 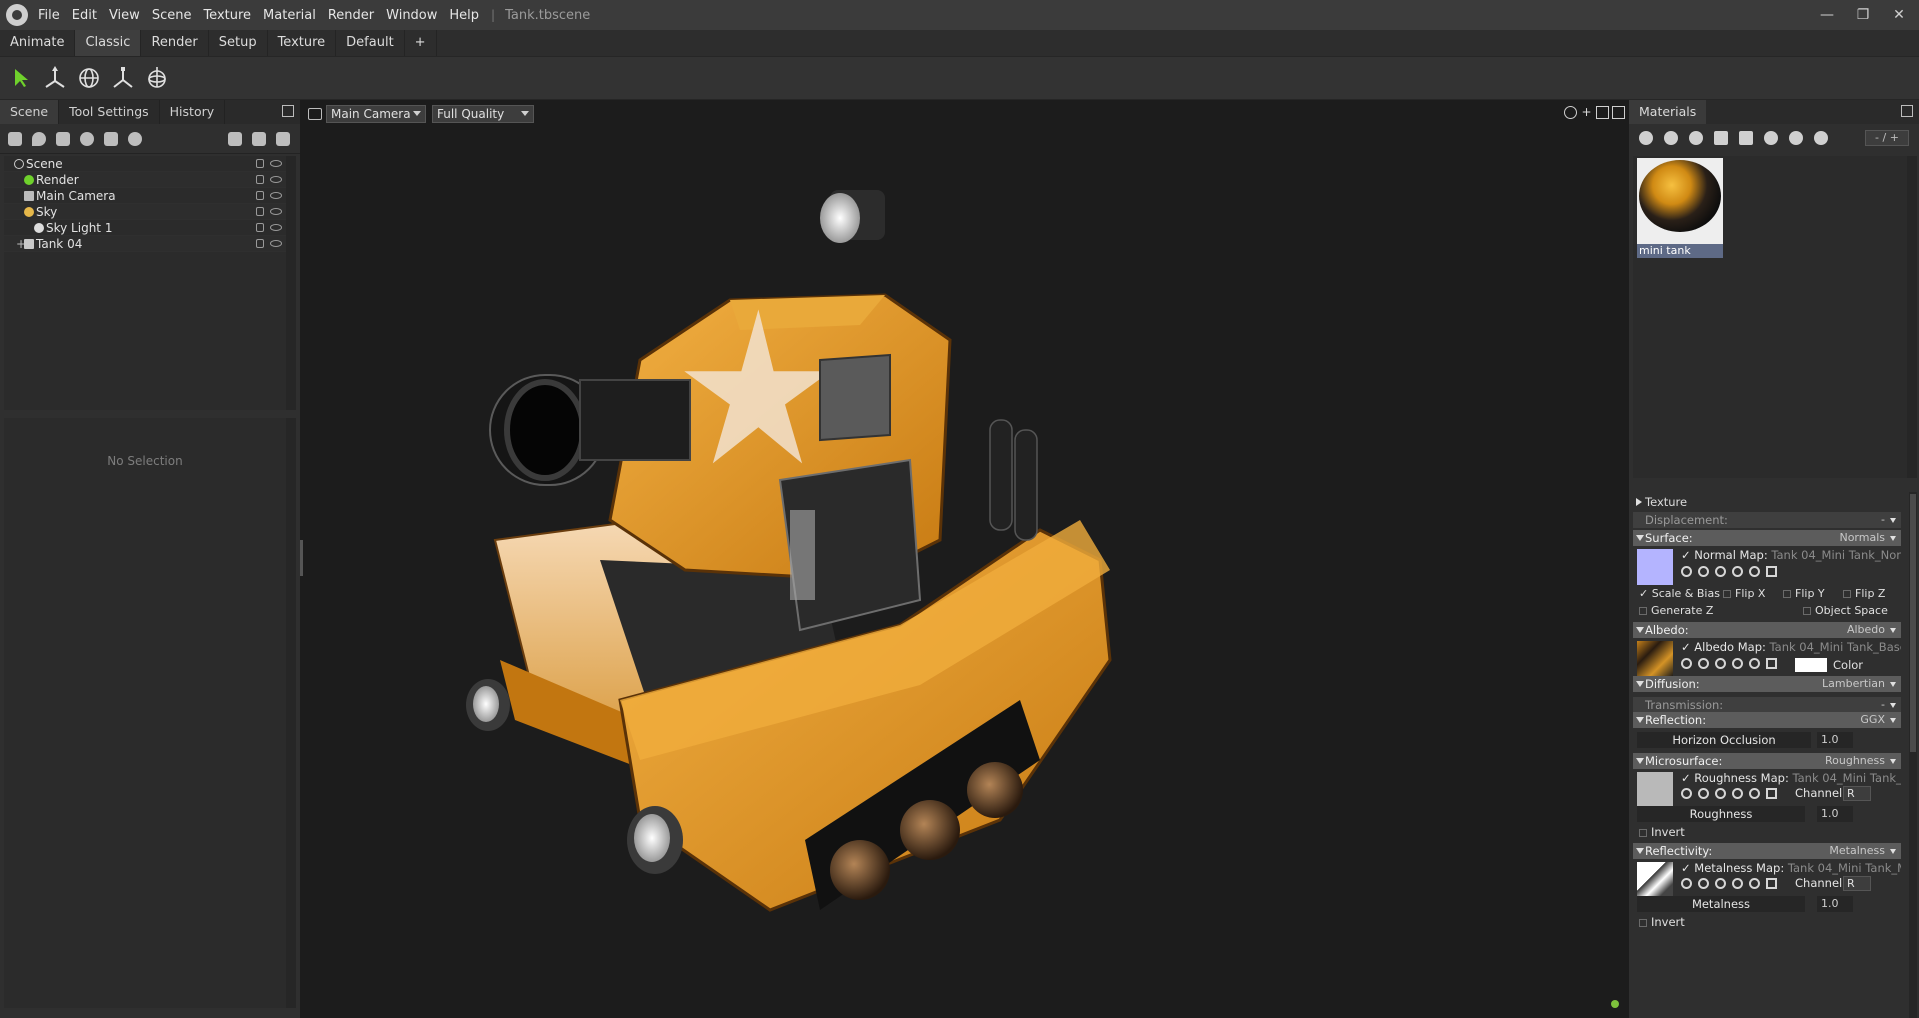 I want to click on add-mesh-icon, so click(x=15, y=138).